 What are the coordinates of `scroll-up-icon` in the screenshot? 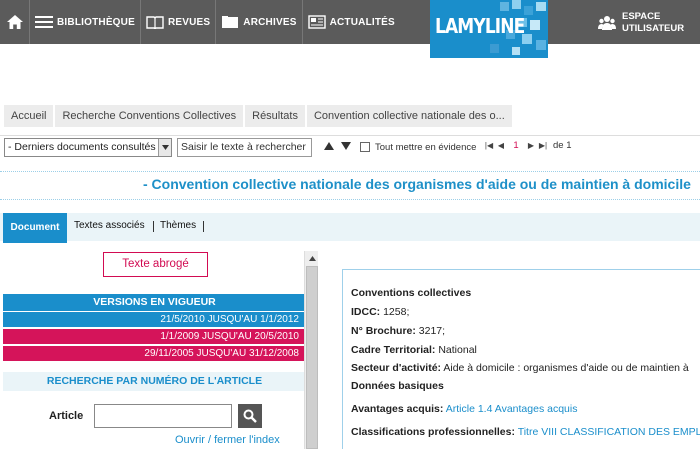 It's located at (312, 258).